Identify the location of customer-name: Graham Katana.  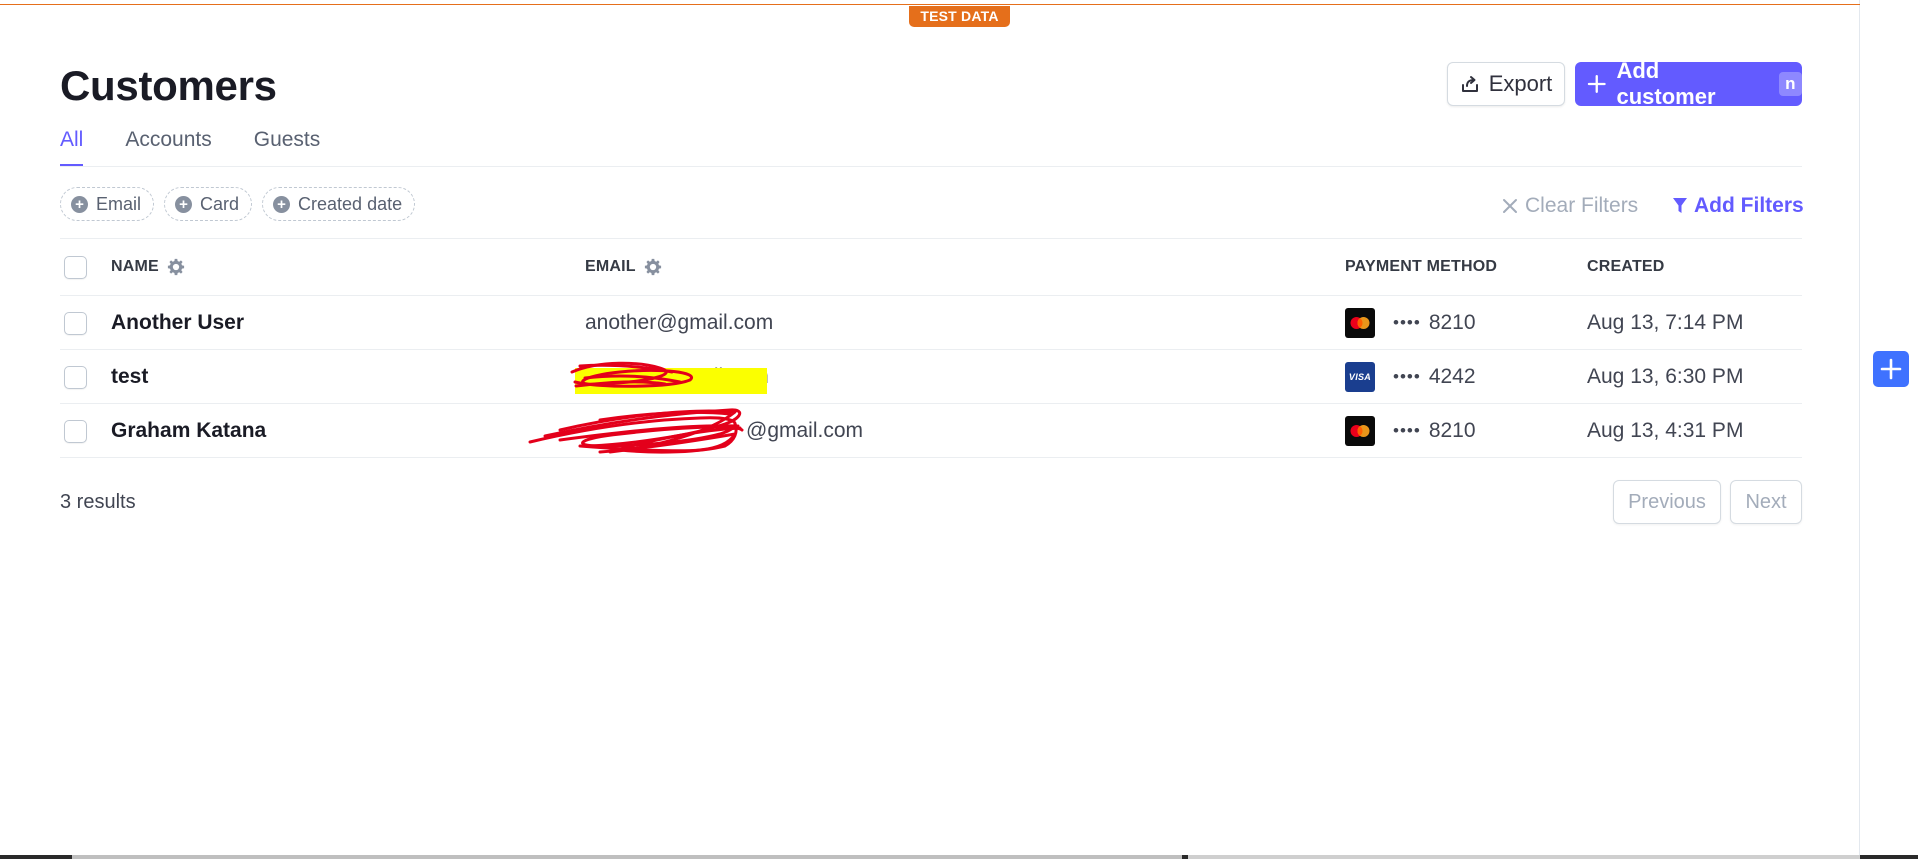
(189, 430).